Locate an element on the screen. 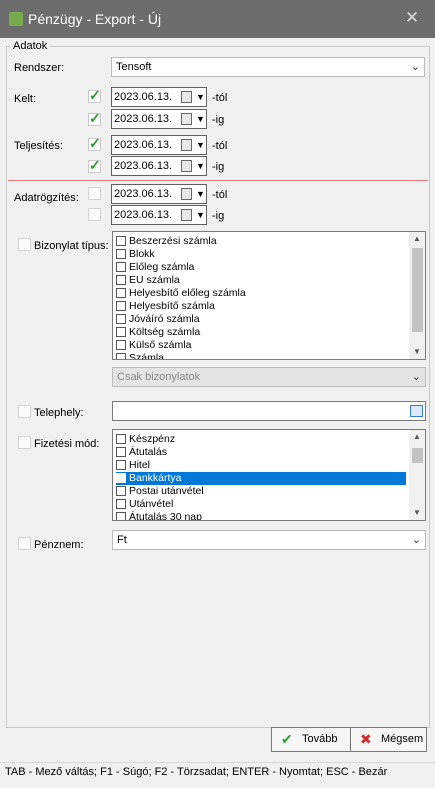 This screenshot has width=435, height=788. bizonylat-label: Bizonylat típus: is located at coordinates (71, 246).